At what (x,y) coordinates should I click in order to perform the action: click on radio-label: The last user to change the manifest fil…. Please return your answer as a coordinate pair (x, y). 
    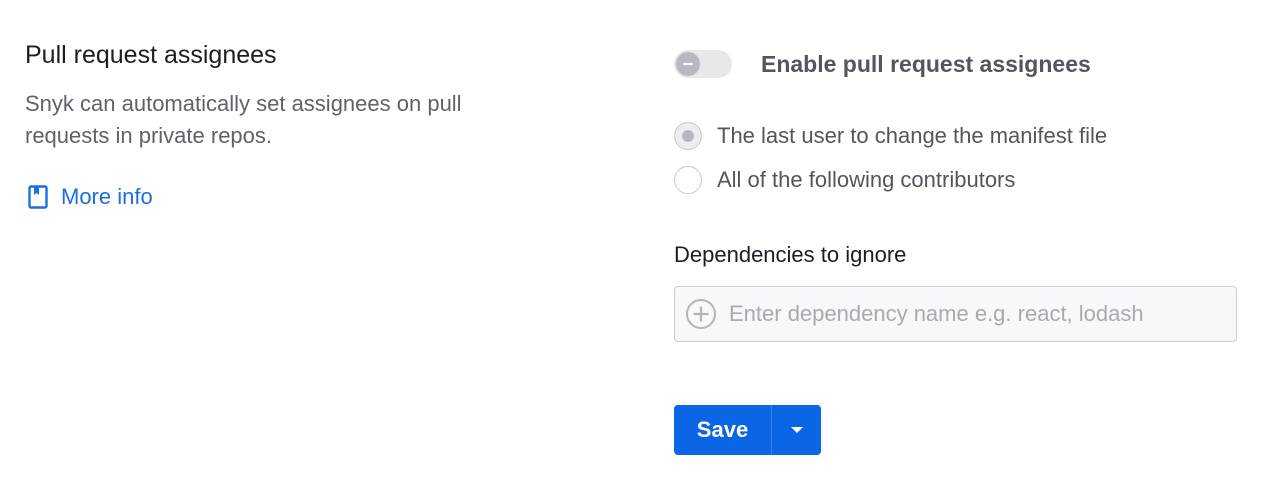
    Looking at the image, I should click on (912, 135).